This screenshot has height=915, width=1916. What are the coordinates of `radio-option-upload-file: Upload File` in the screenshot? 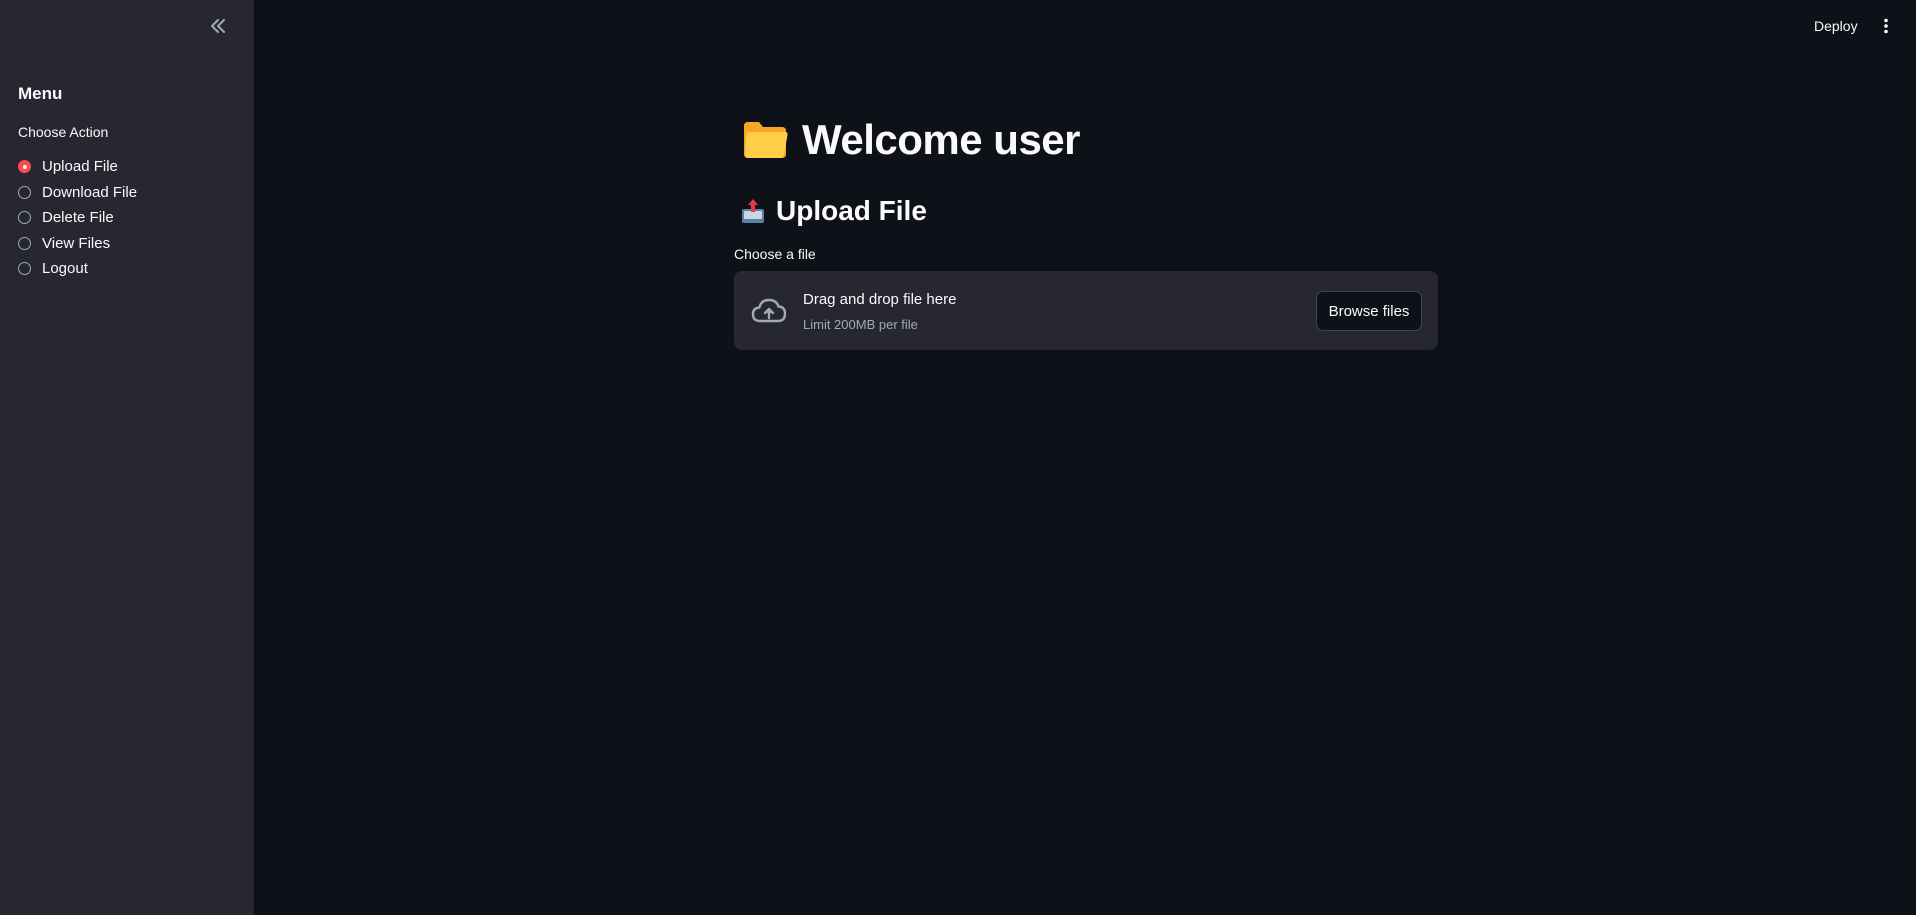 It's located at (77, 167).